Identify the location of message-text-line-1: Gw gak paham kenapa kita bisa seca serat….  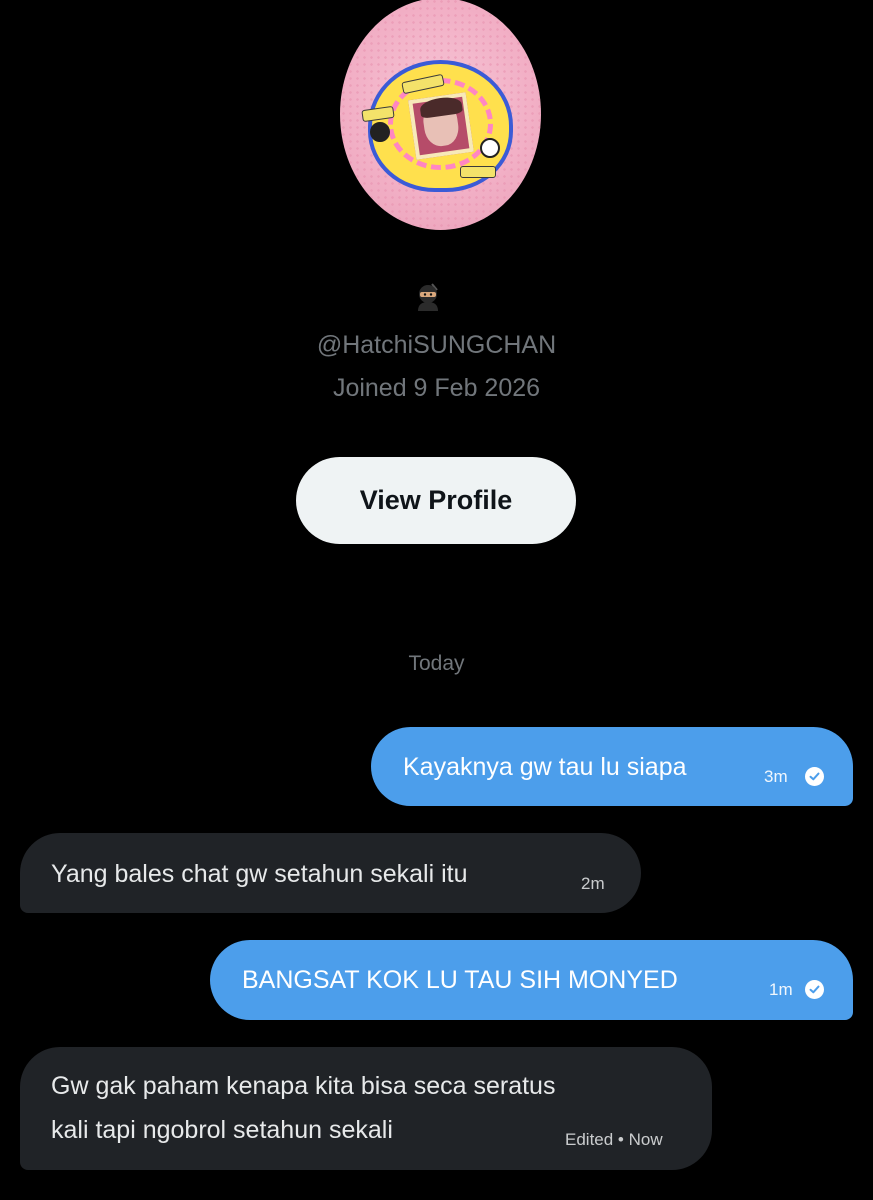
(303, 1086).